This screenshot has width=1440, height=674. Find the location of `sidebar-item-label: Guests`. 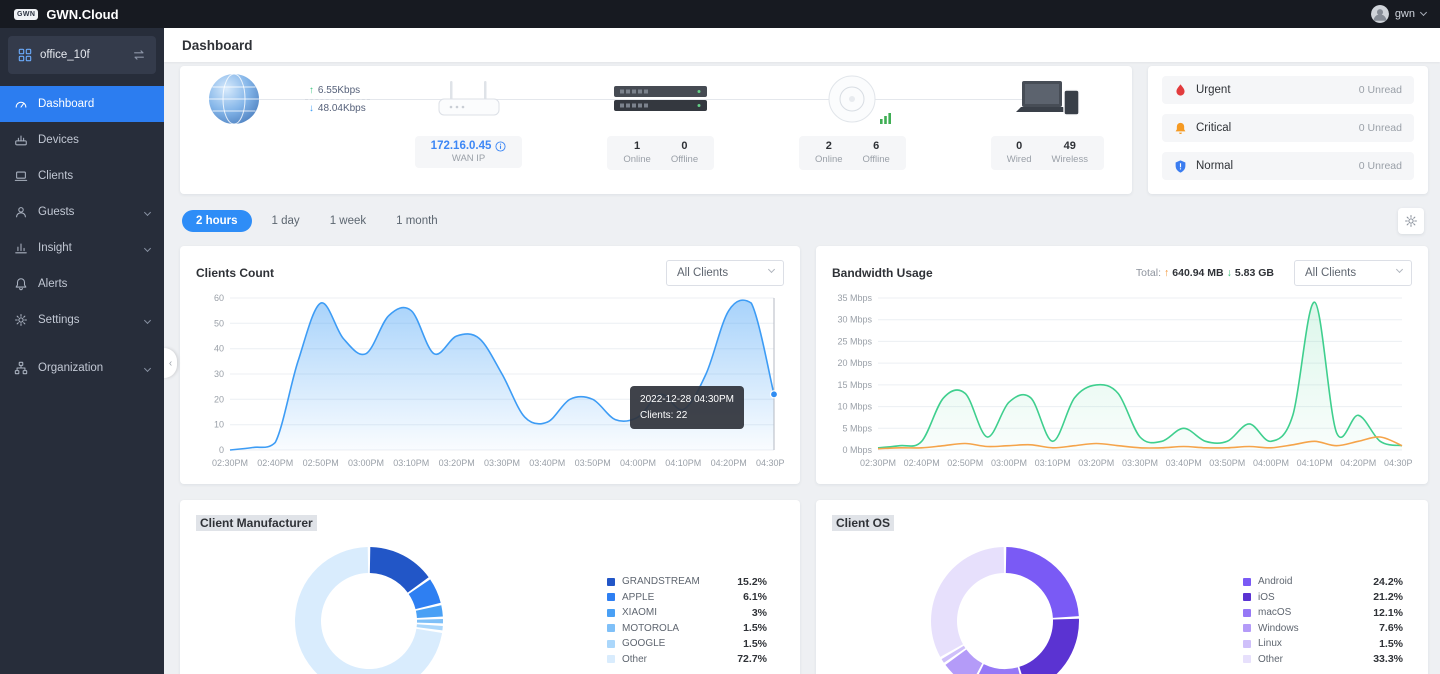

sidebar-item-label: Guests is located at coordinates (56, 212).